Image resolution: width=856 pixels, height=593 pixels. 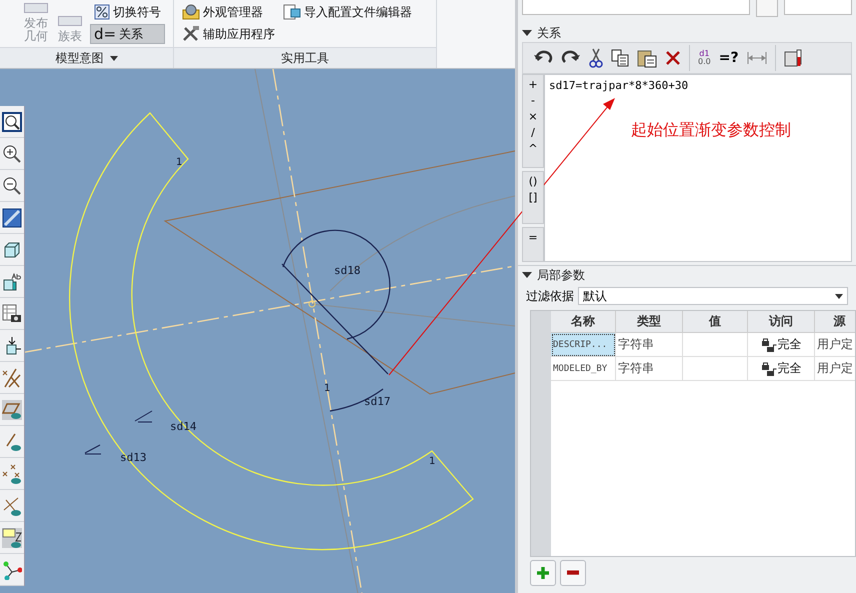 What do you see at coordinates (12, 122) in the screenshot?
I see `zoom-window-icon` at bounding box center [12, 122].